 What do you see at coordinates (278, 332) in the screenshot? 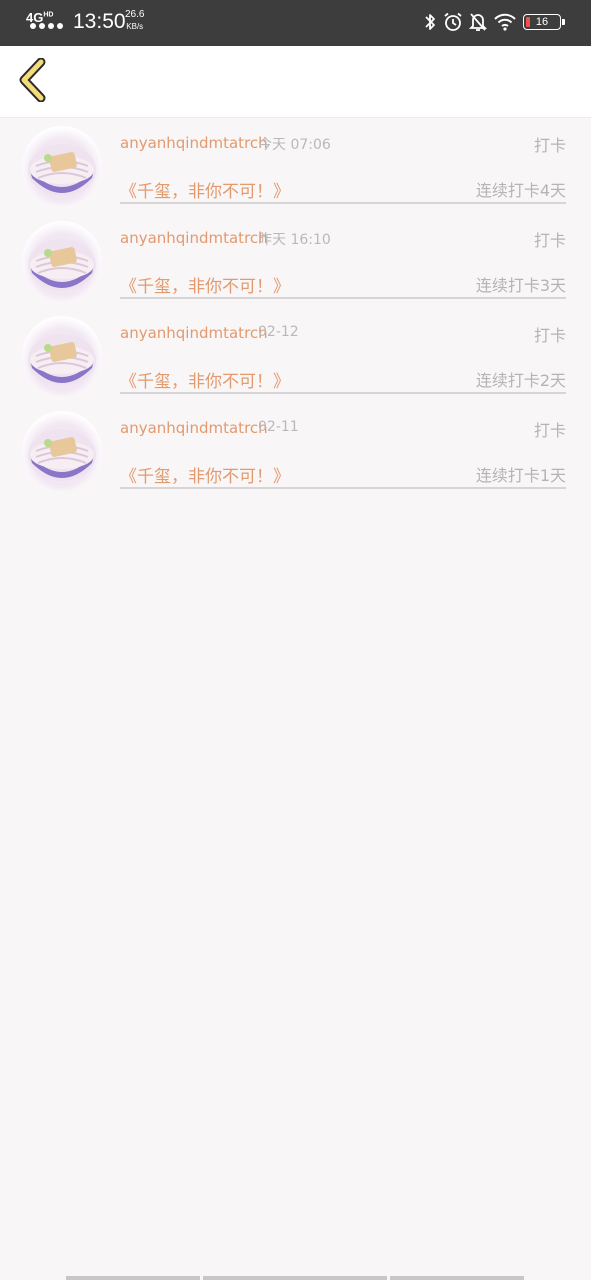
I see `checkin-time: 02-12` at bounding box center [278, 332].